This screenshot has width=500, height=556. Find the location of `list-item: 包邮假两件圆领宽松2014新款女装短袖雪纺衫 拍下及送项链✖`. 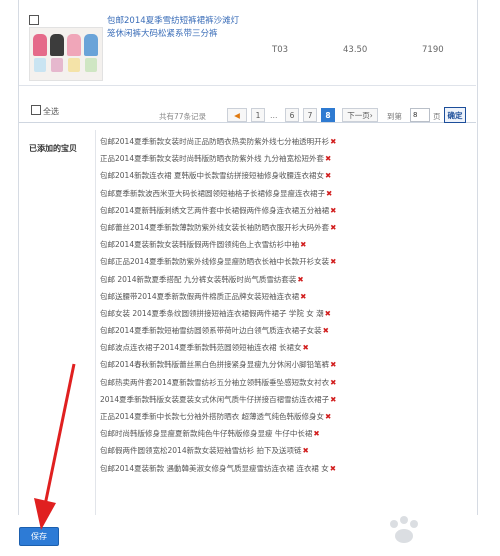

list-item: 包邮假两件圆领宽松2014新款女装短袖雪纺衫 拍下及送项链✖ is located at coordinates (286, 450).